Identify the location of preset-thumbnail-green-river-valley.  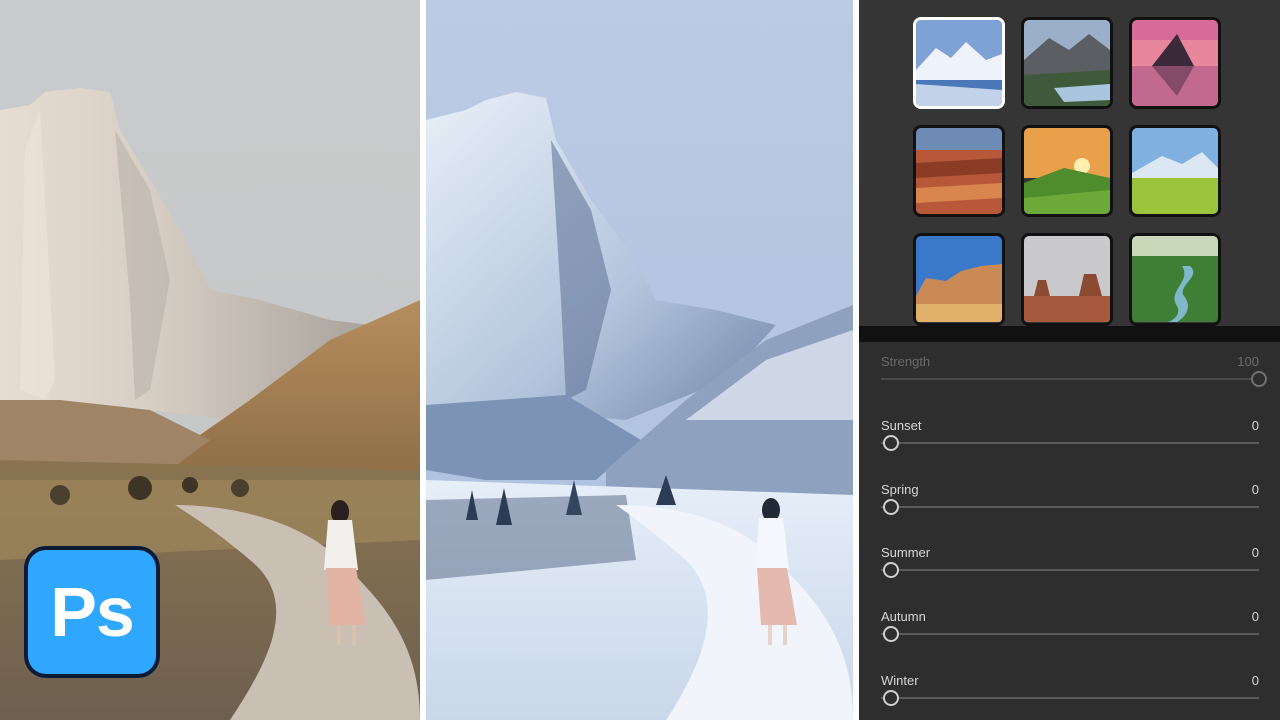
(1175, 279).